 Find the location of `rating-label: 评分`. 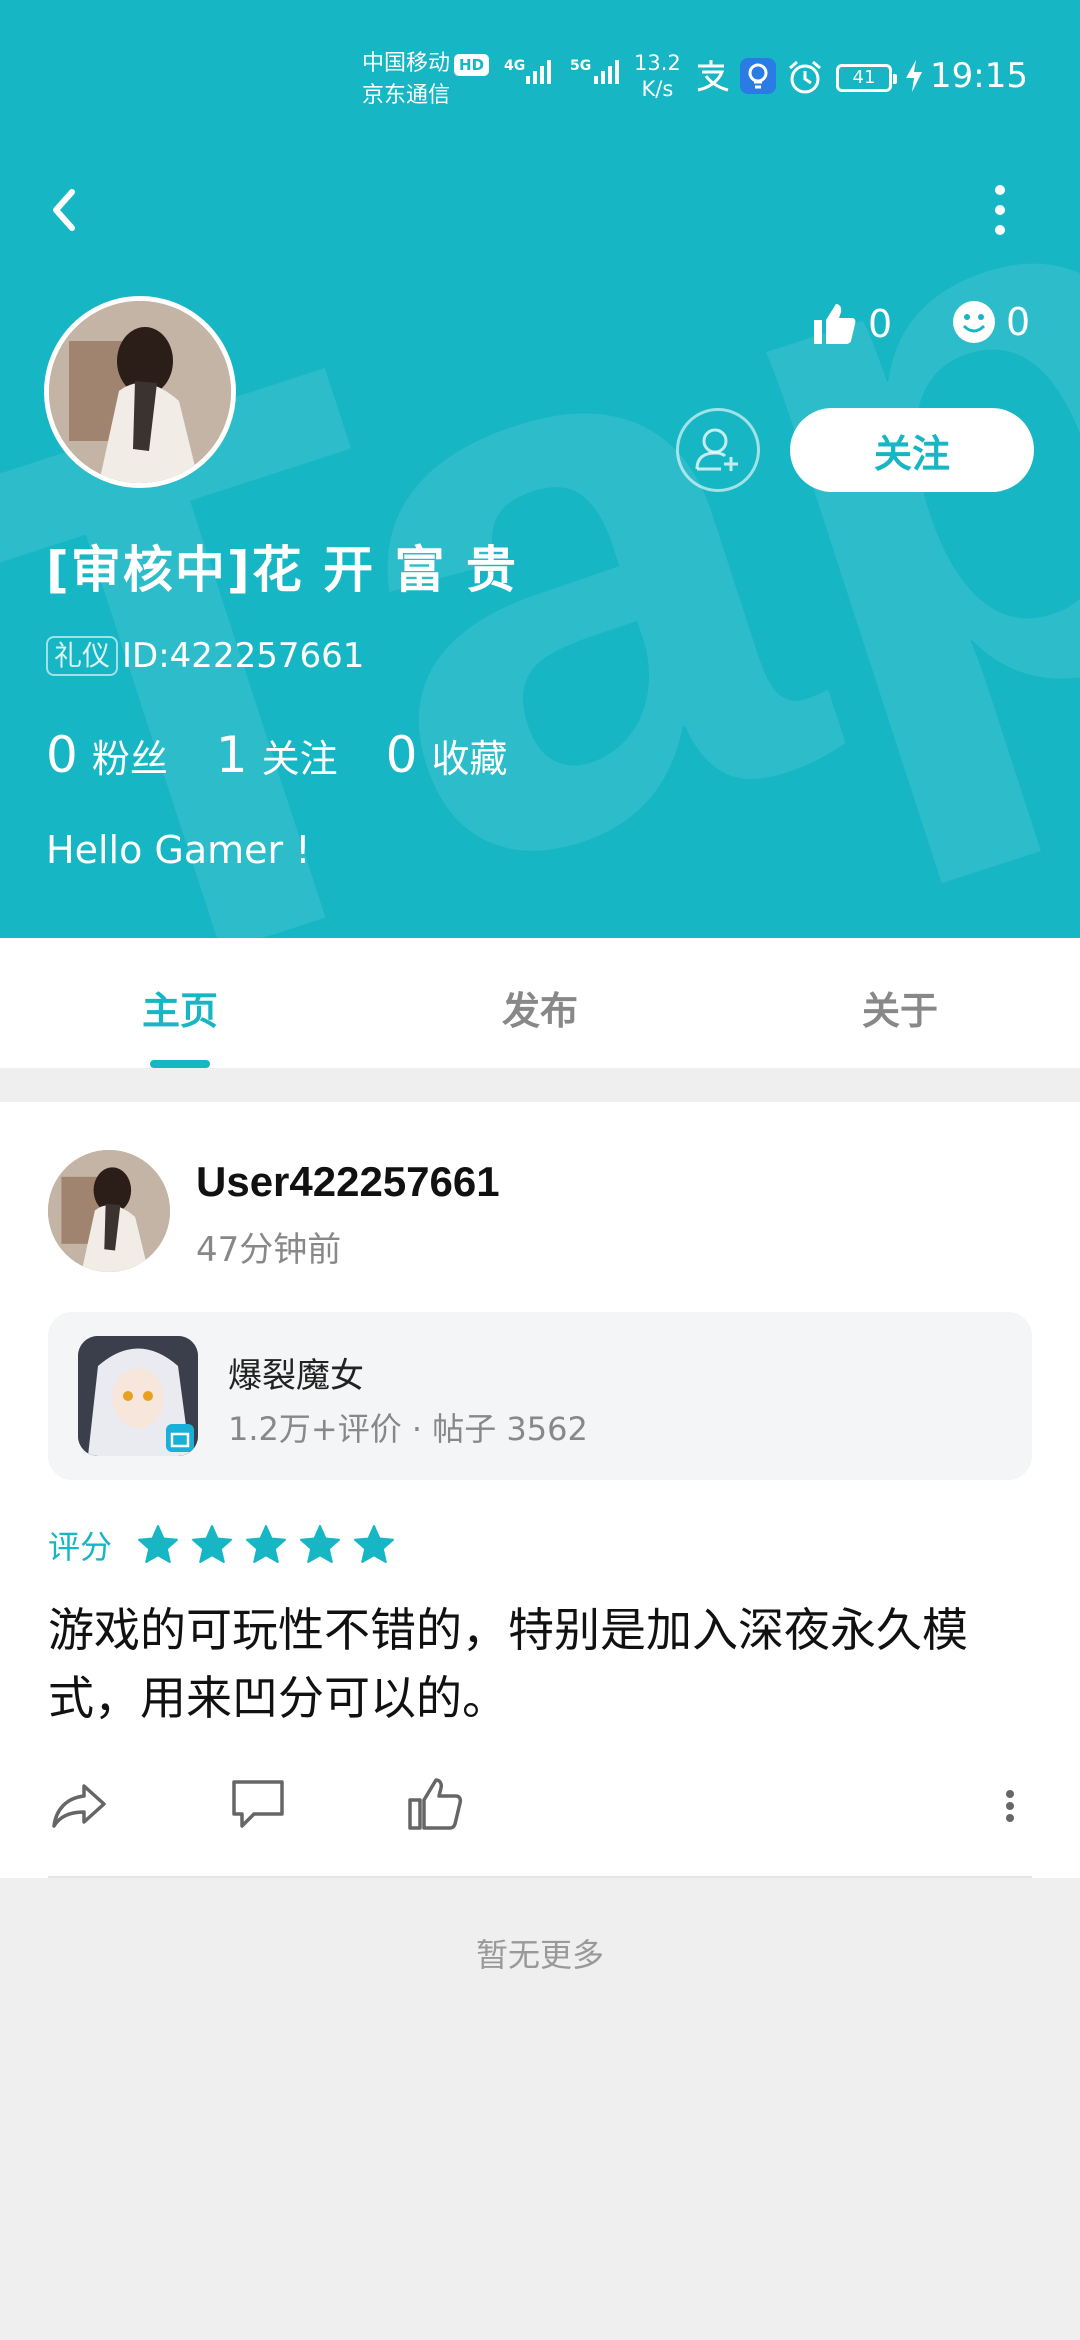

rating-label: 评分 is located at coordinates (80, 1547).